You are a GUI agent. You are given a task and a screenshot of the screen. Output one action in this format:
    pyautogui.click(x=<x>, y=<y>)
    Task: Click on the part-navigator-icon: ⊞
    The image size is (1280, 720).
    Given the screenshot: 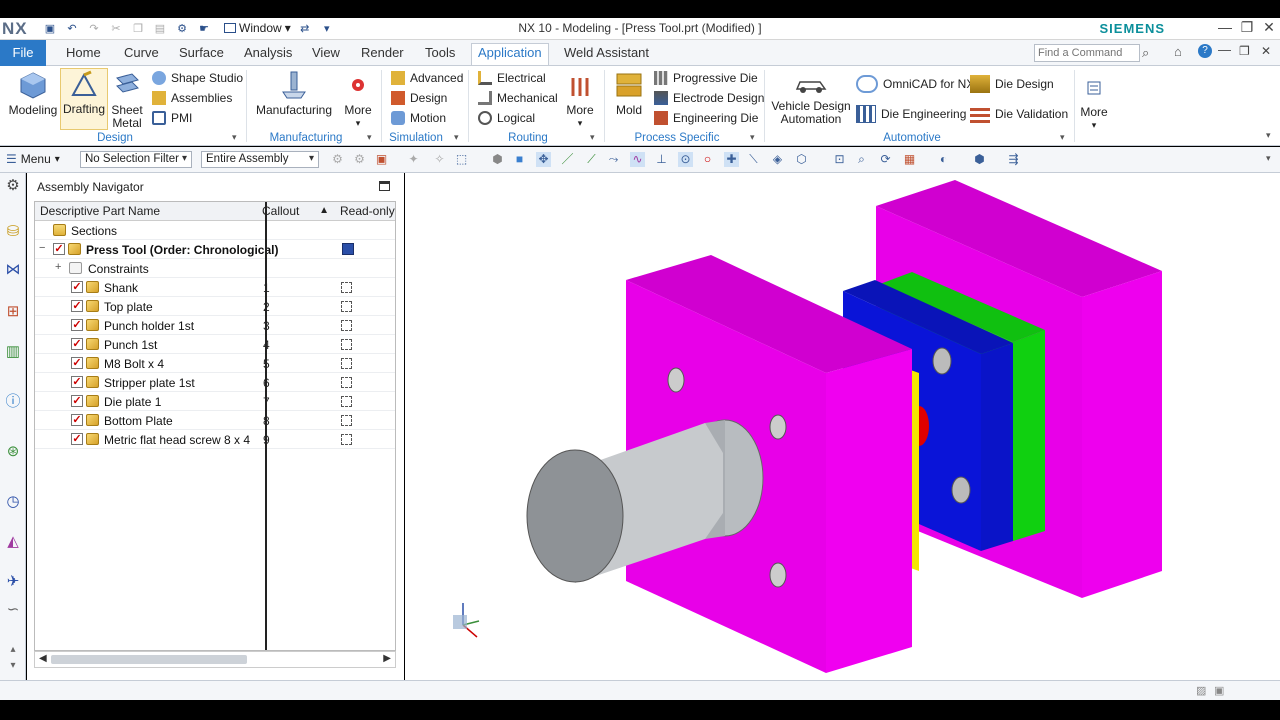 What is the action you would take?
    pyautogui.click(x=13, y=312)
    